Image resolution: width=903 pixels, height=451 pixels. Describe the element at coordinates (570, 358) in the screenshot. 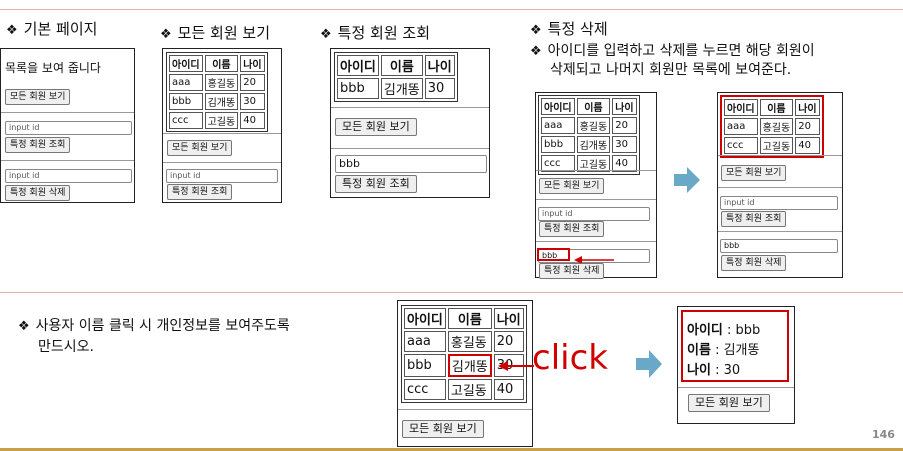

I see `click-label: click` at that location.